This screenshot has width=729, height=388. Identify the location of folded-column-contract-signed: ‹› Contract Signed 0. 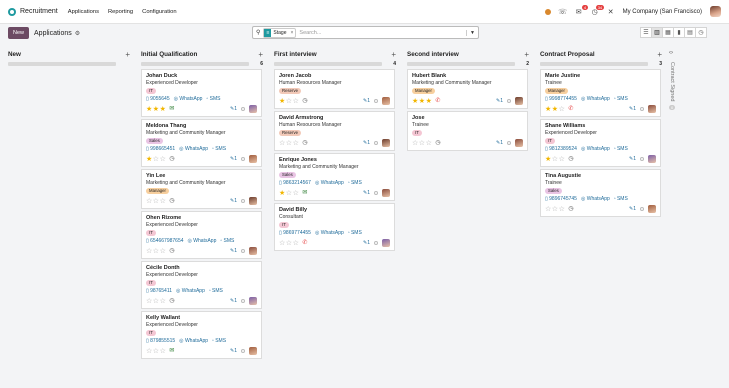
(675, 90).